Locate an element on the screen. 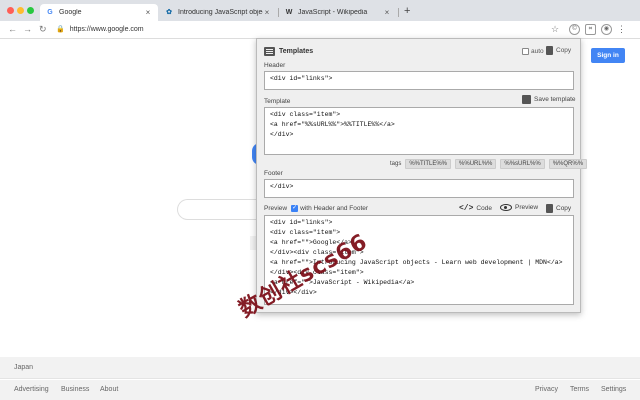 Image resolution: width=640 pixels, height=400 pixels. preview-header: Preview ✓ with Header and Footer is located at coordinates (316, 208).